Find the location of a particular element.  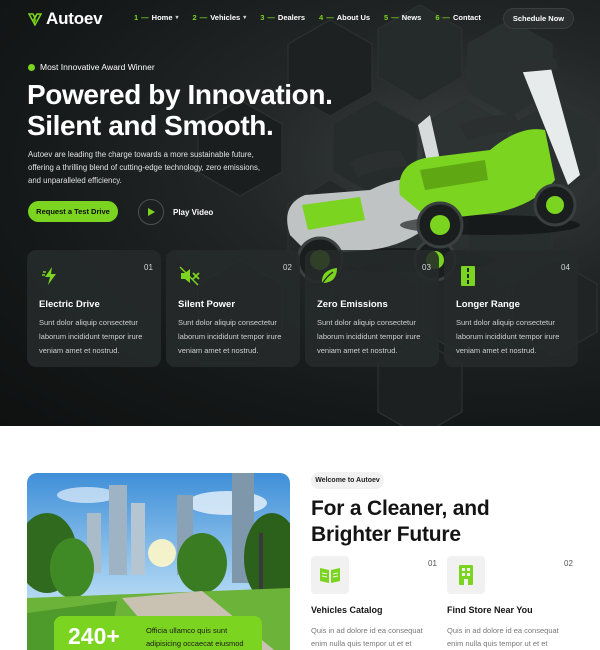

nav-about-number: 4 is located at coordinates (321, 17).